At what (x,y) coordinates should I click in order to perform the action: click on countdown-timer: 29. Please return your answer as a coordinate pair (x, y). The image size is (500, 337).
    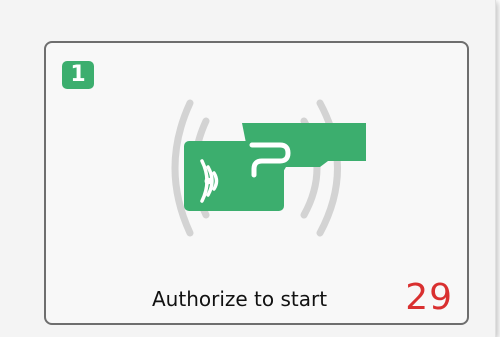
    Looking at the image, I should click on (429, 297).